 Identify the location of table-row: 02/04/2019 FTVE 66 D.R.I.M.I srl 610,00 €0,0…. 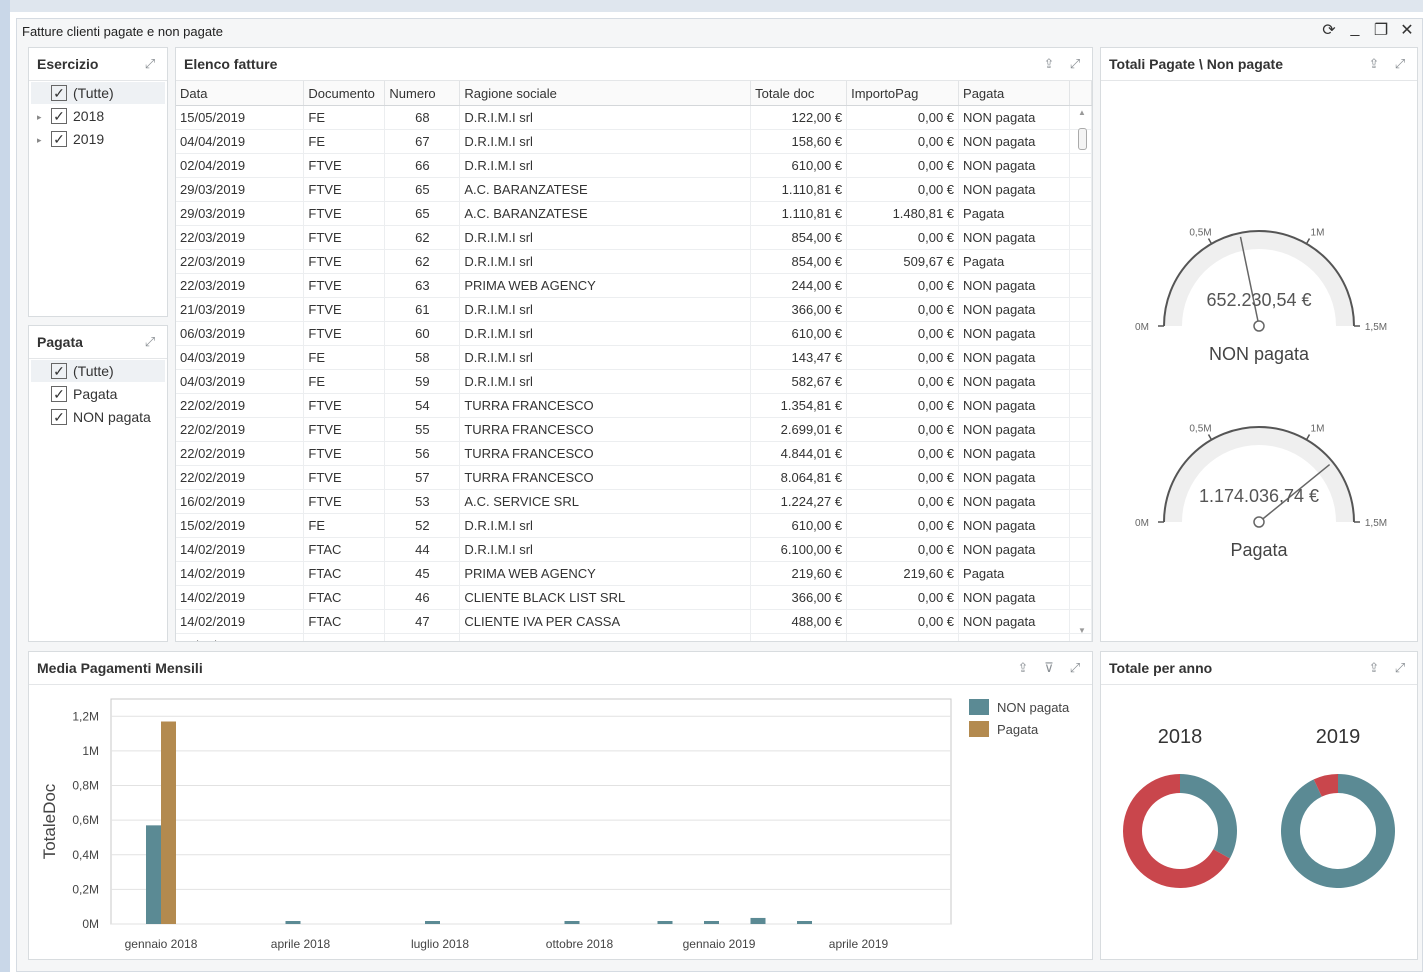
(634, 165).